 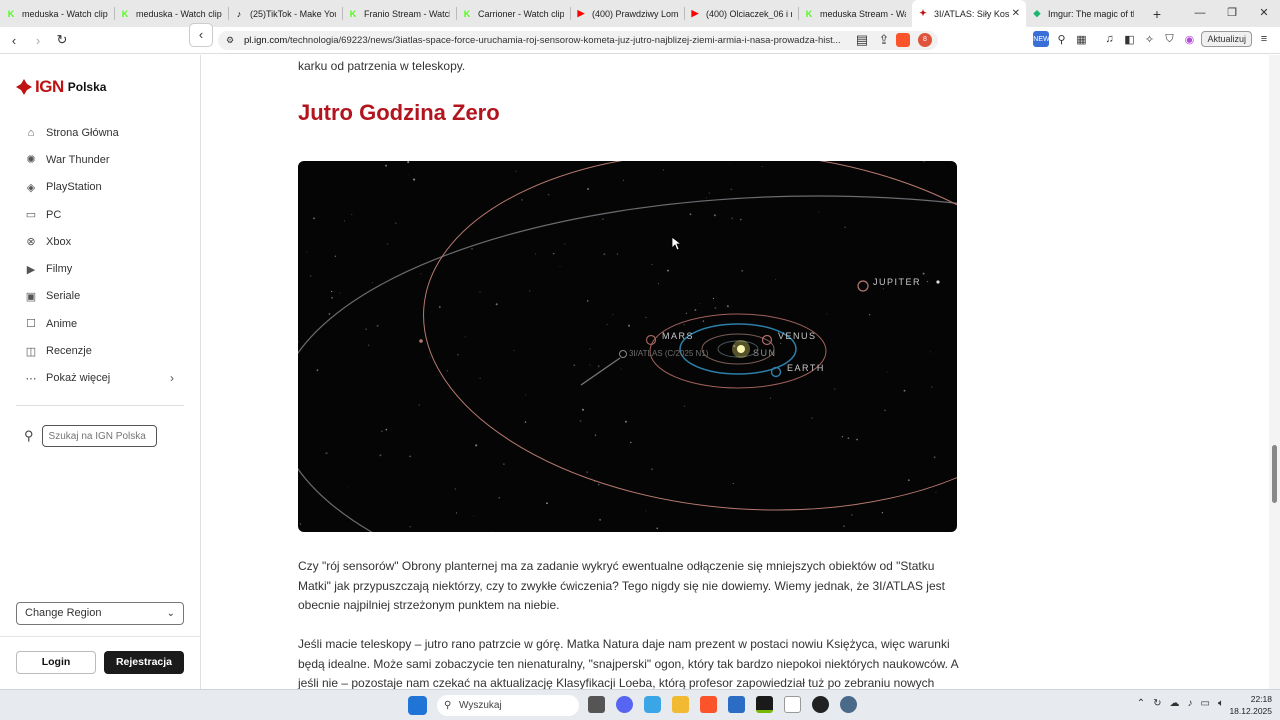 What do you see at coordinates (99, 159) in the screenshot?
I see `sidebar-item: ✺ War Thunder` at bounding box center [99, 159].